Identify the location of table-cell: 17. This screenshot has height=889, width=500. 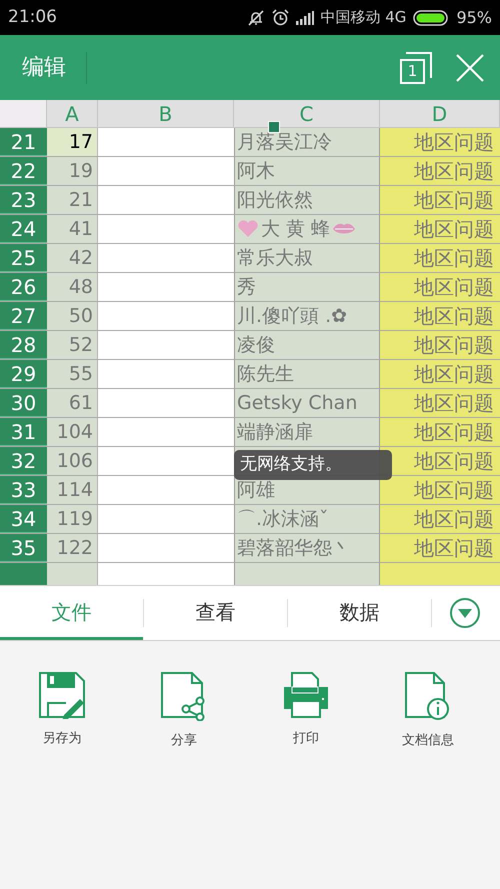
(72, 142).